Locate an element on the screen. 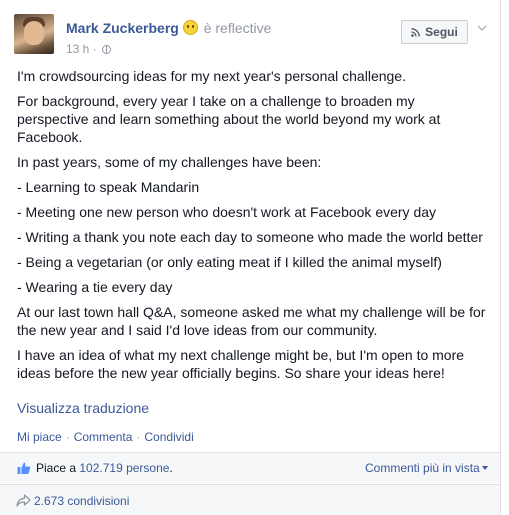 This screenshot has width=509, height=515. post-list-item: - Learning to speak Mandarin is located at coordinates (108, 187).